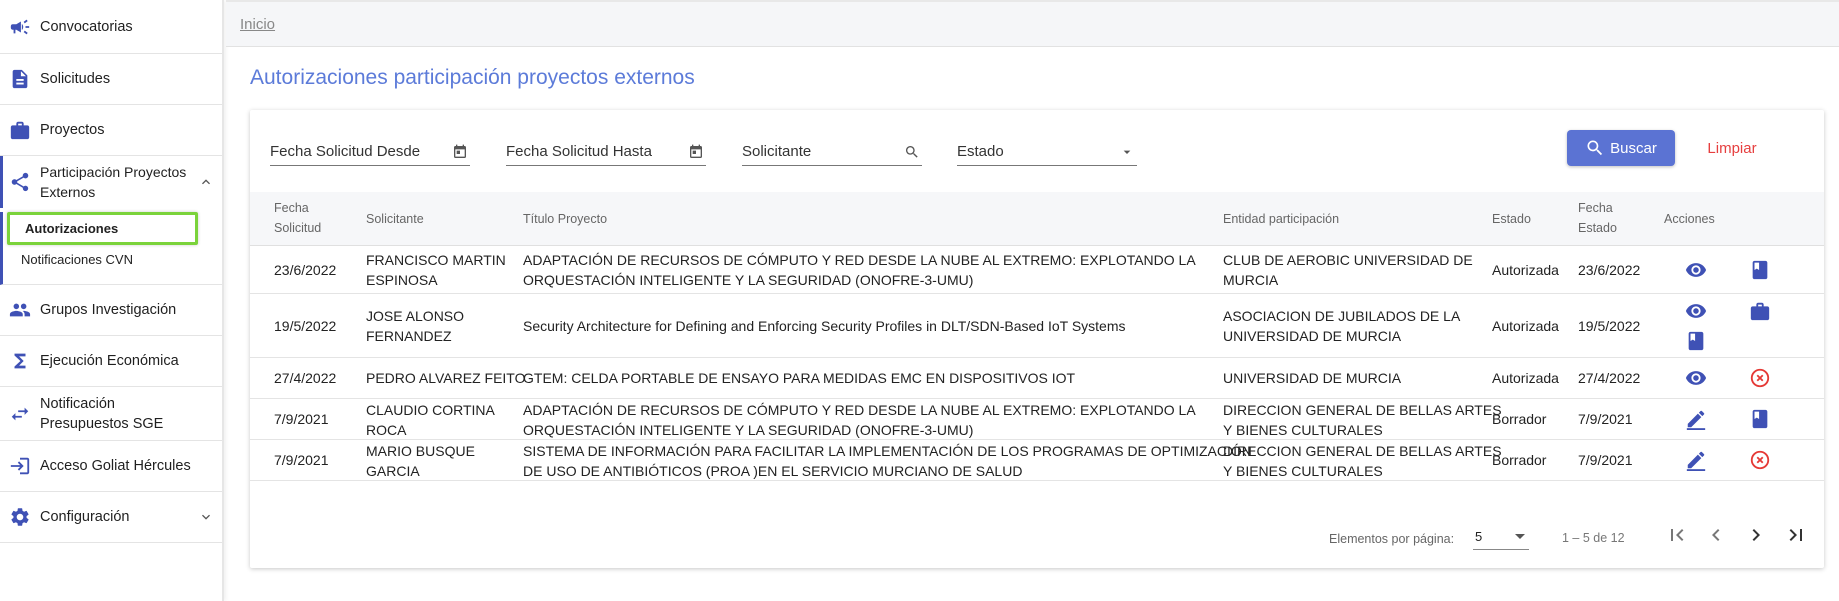  I want to click on breadcrumb-inicio: Inicio, so click(257, 24).